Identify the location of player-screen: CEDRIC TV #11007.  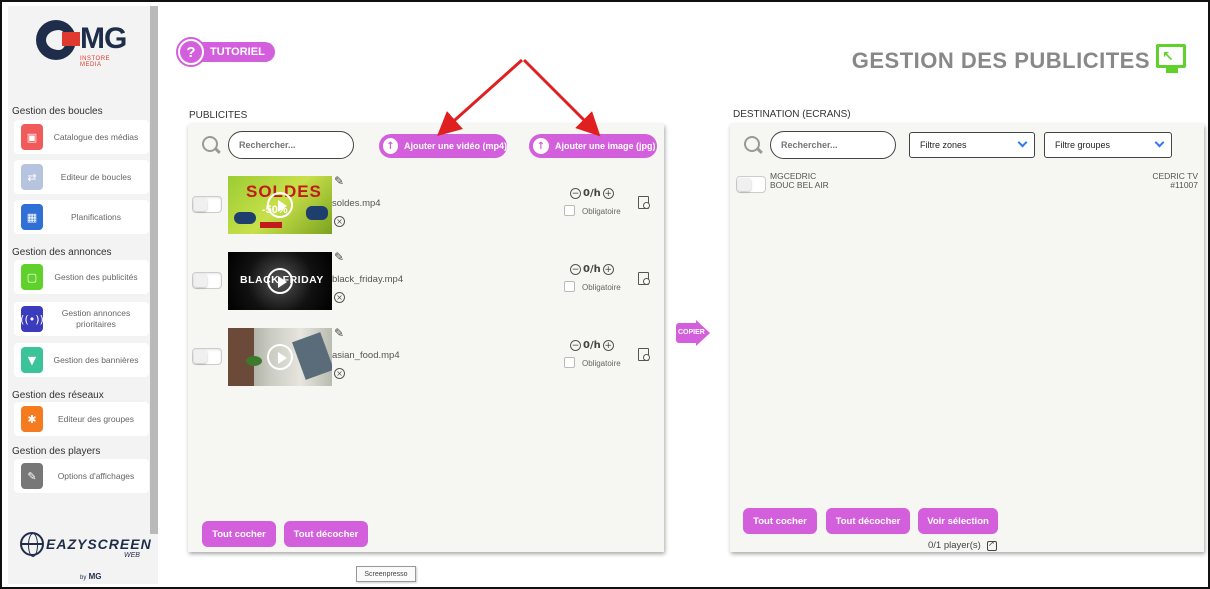
(1175, 181).